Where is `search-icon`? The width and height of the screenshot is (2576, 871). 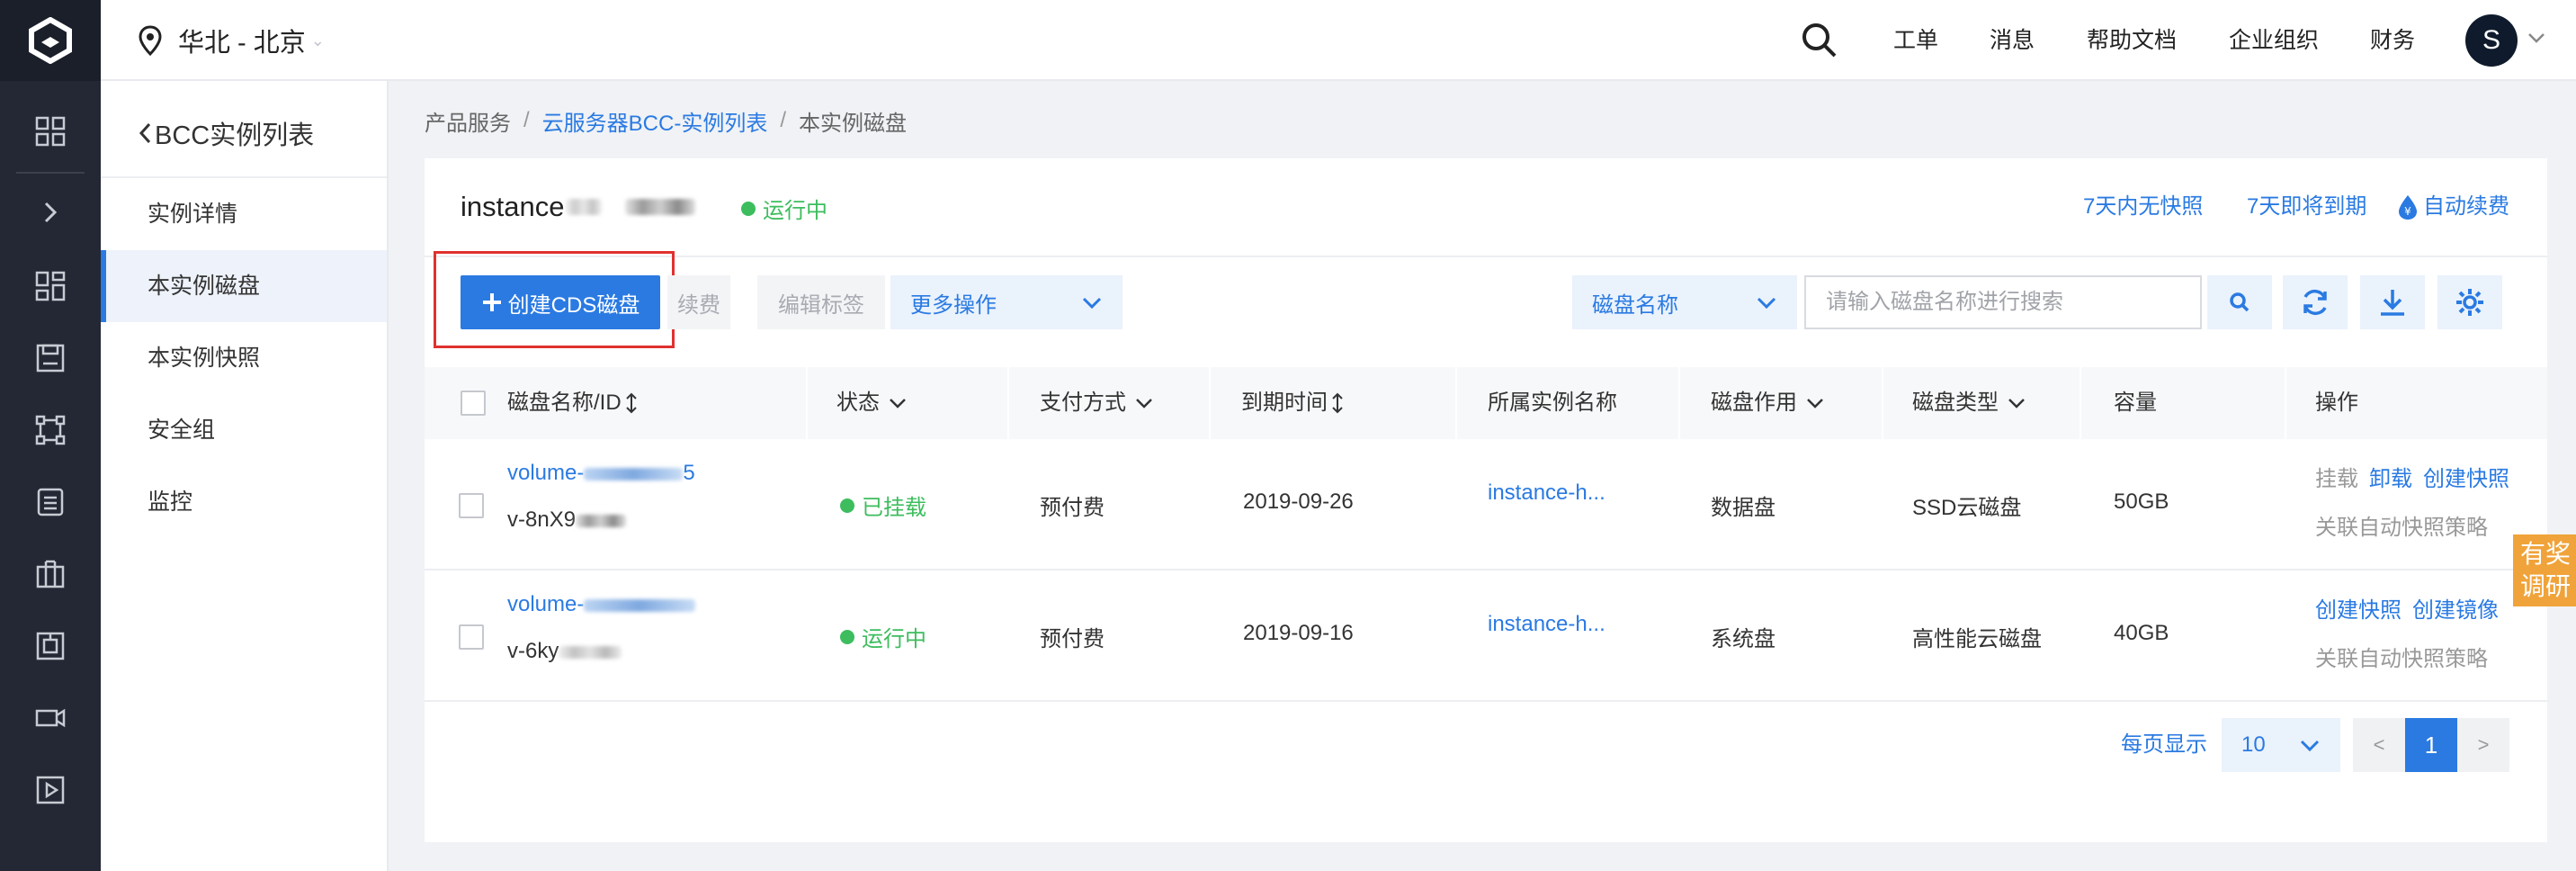 search-icon is located at coordinates (1819, 40).